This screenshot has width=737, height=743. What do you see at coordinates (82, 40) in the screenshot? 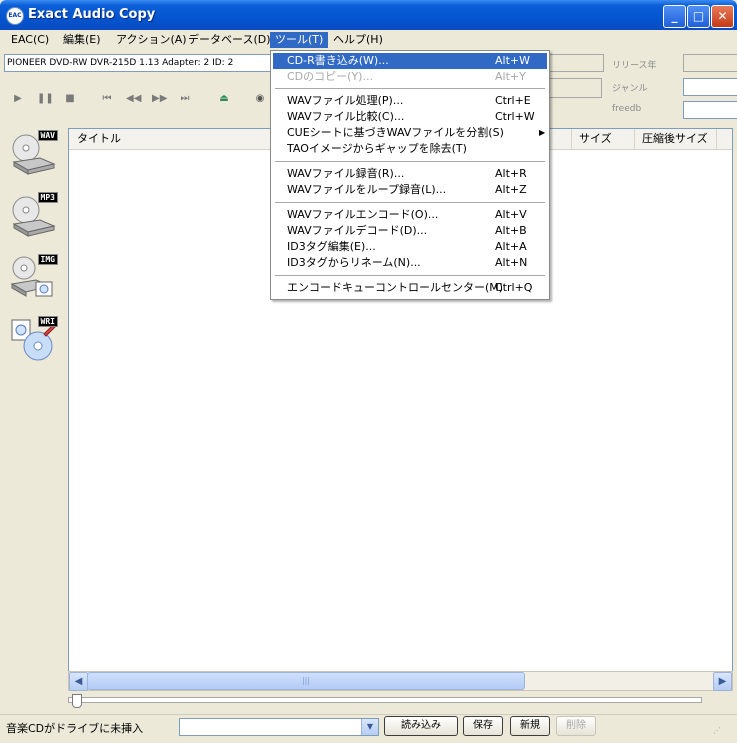
I see `menu-edit: 編集(E)` at bounding box center [82, 40].